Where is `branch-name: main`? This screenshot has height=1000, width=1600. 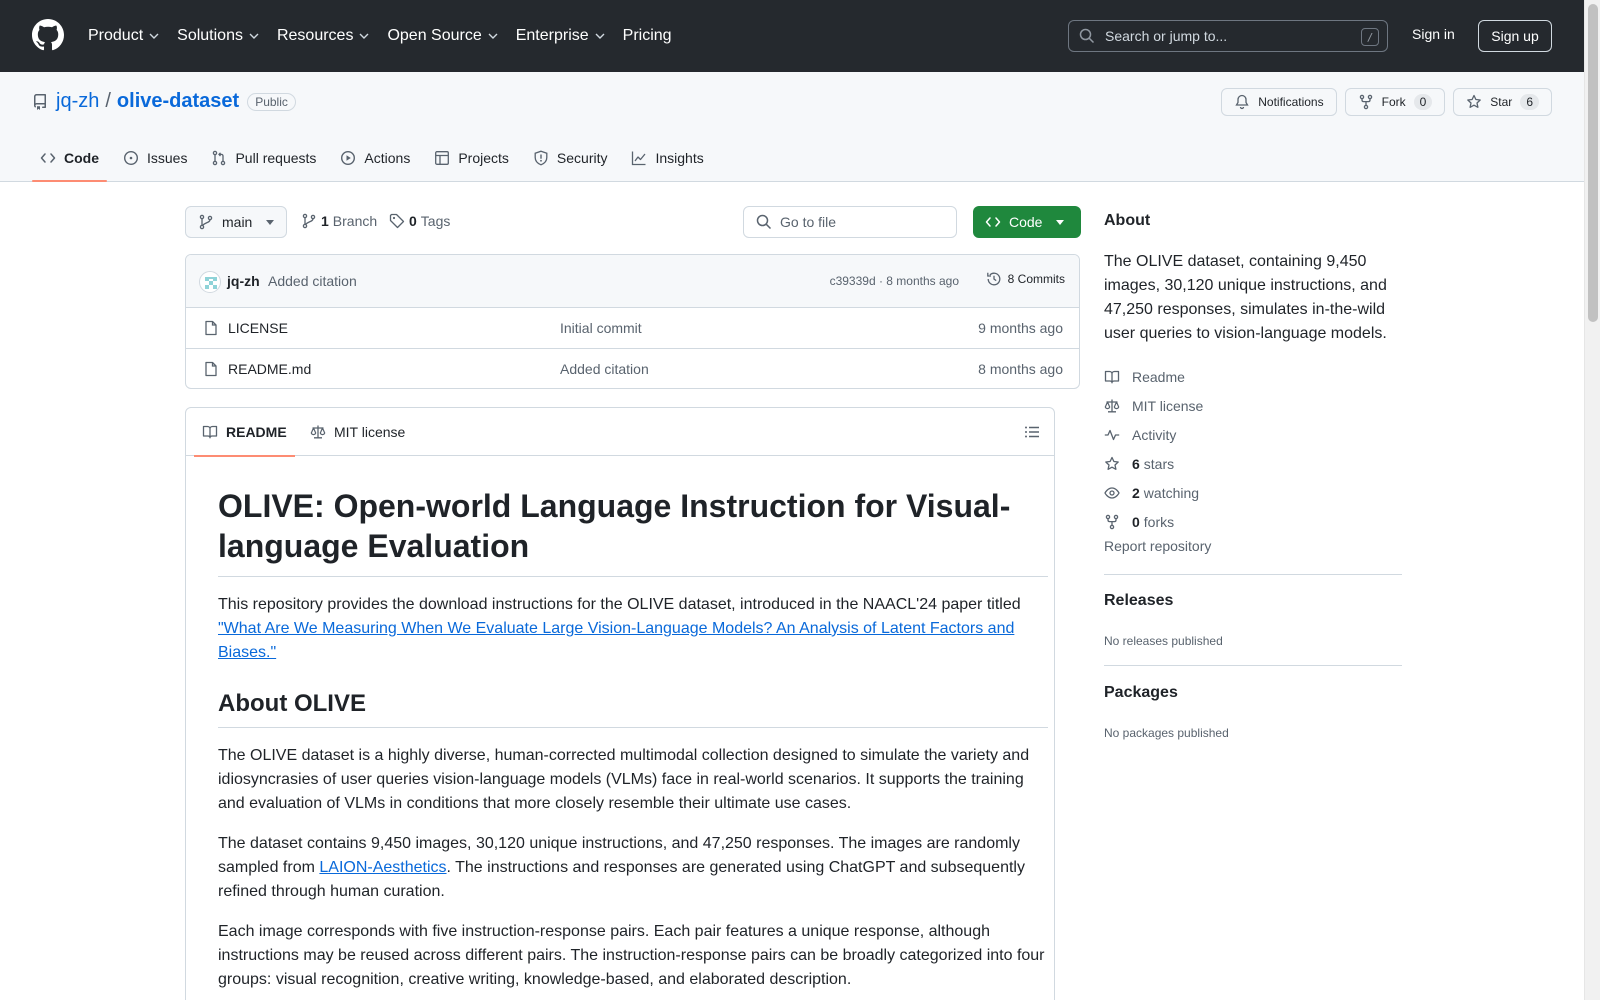
branch-name: main is located at coordinates (237, 222).